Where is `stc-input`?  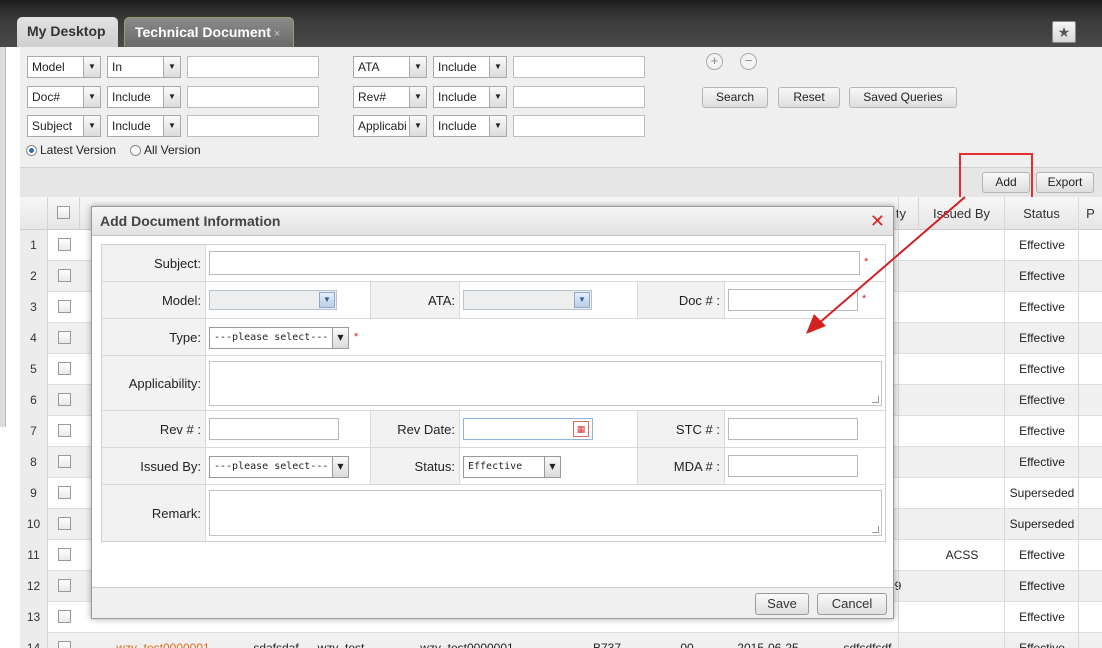 stc-input is located at coordinates (793, 429).